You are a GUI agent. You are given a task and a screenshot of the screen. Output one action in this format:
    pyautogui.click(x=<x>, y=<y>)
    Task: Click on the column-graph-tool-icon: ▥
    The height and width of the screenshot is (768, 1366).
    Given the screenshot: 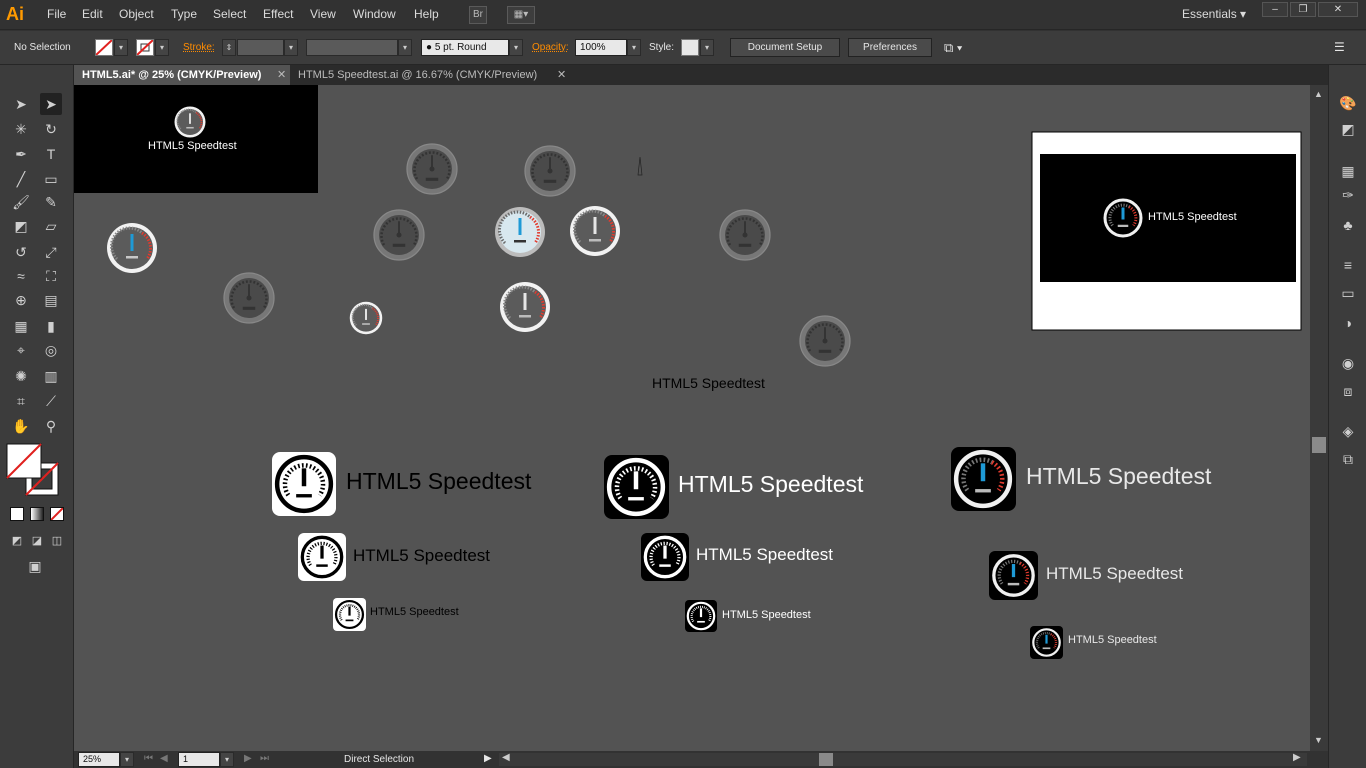 What is the action you would take?
    pyautogui.click(x=51, y=376)
    